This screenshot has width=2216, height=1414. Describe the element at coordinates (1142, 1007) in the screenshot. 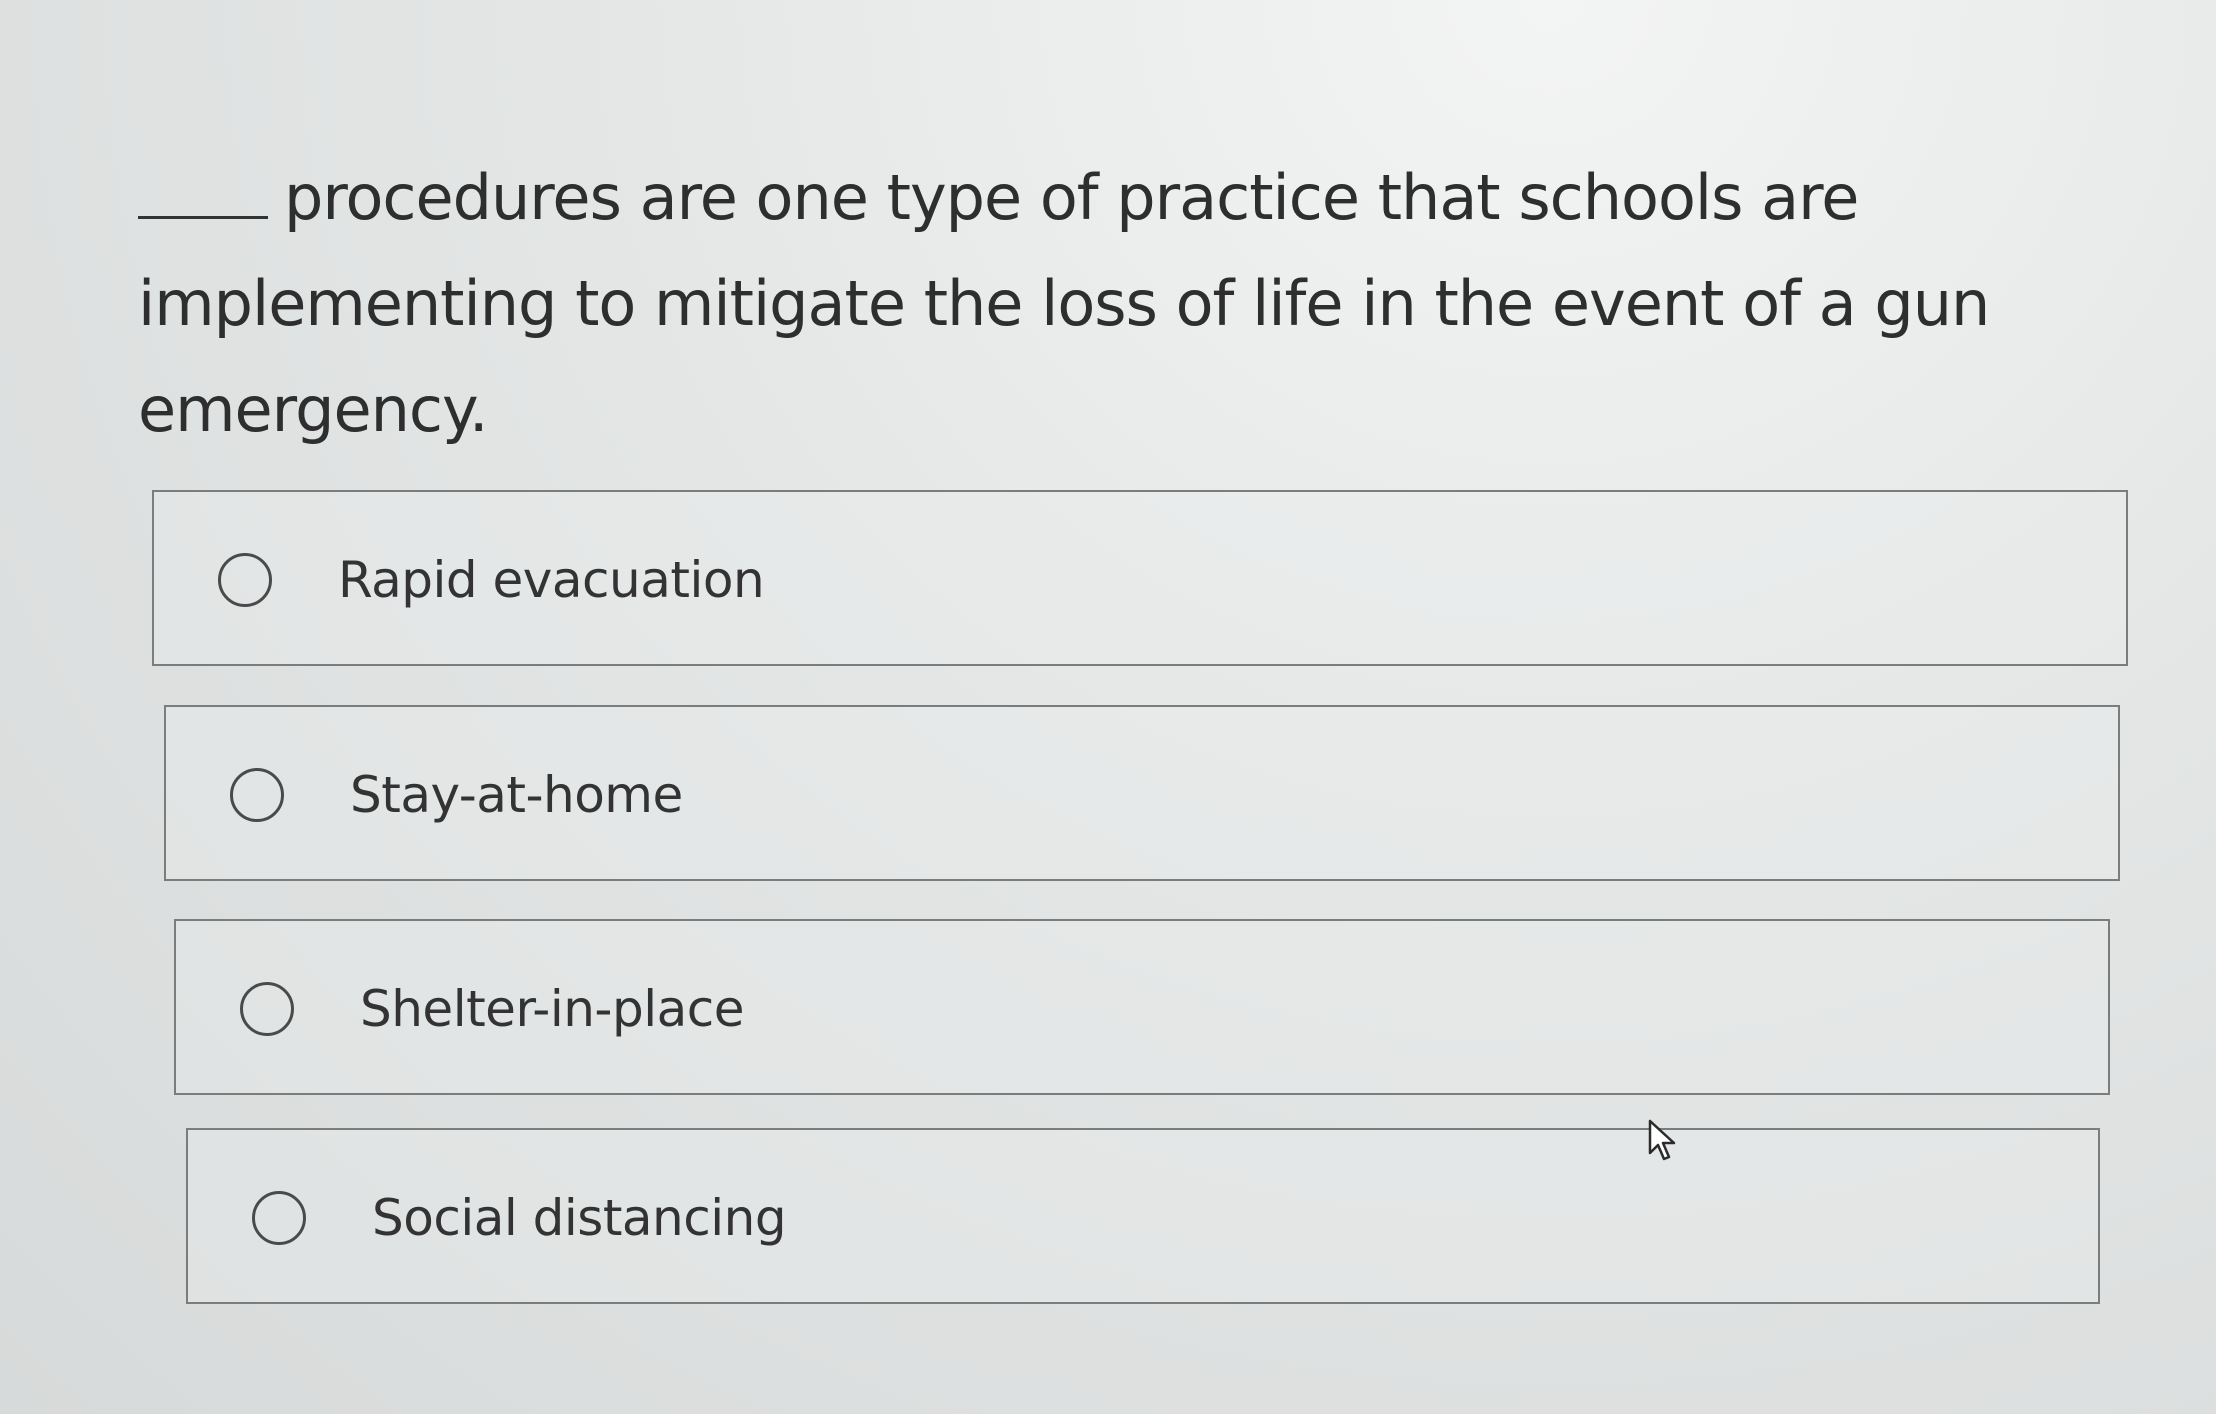

I see `option-shelter-in-place: Shelter-in-place` at that location.